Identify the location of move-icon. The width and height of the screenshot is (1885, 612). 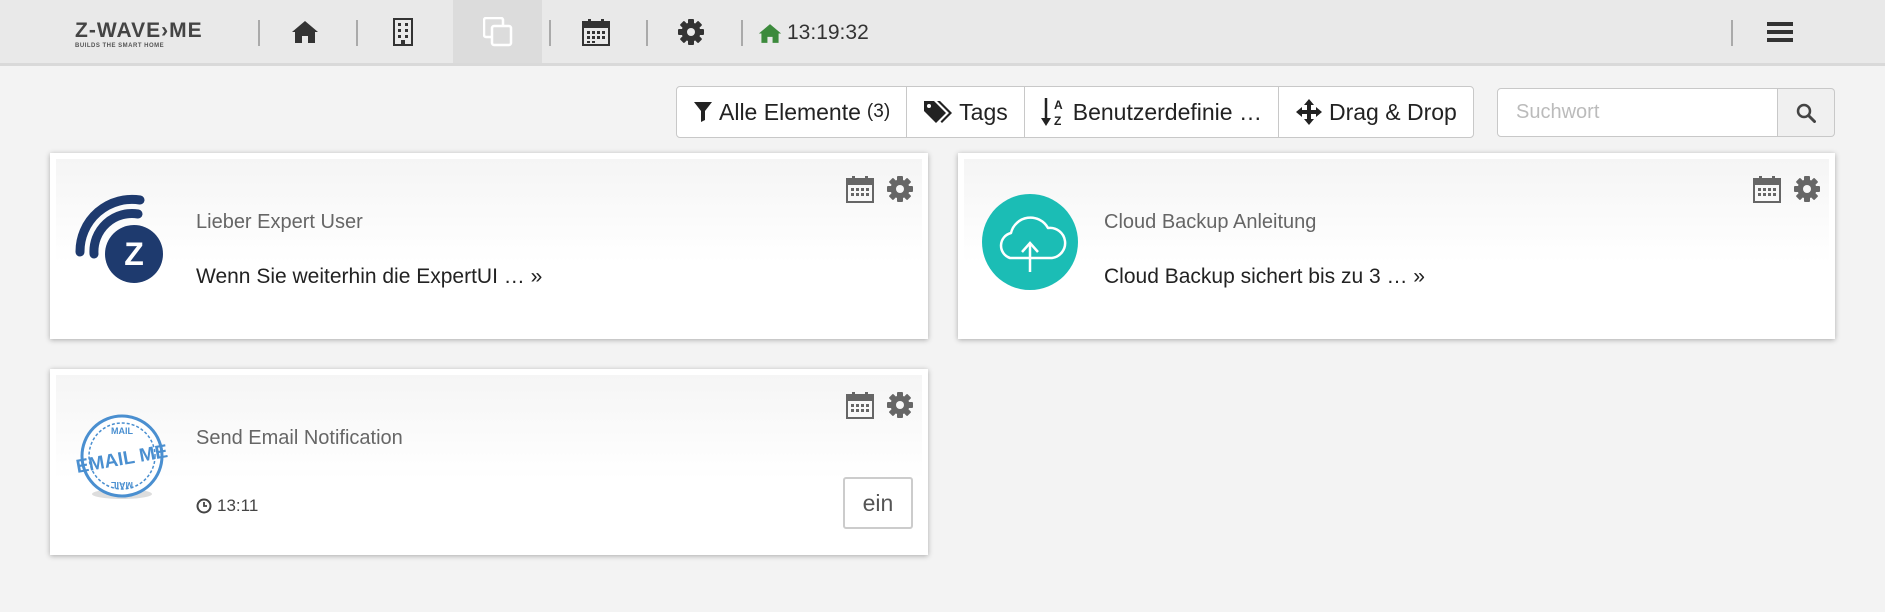
(1308, 112).